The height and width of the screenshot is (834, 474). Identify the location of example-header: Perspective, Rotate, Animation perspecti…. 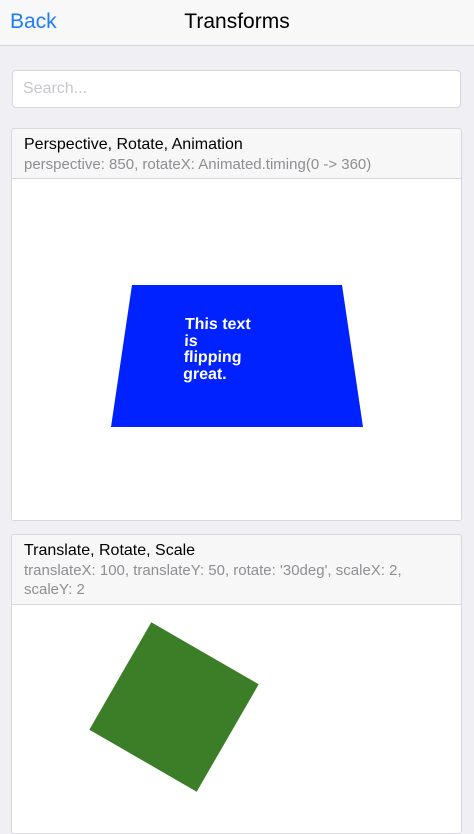
(236, 154).